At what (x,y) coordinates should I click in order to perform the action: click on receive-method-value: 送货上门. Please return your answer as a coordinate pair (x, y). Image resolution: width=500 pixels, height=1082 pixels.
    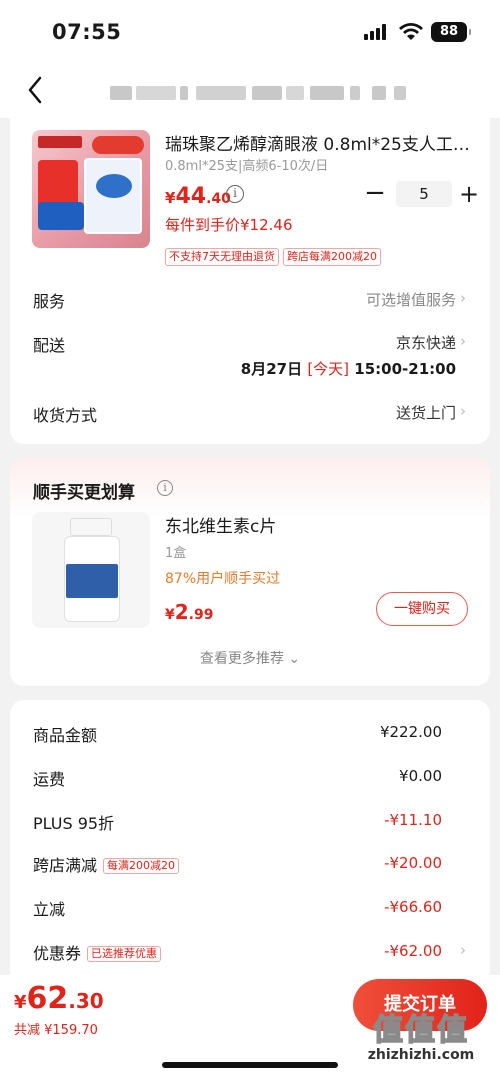
    Looking at the image, I should click on (426, 412).